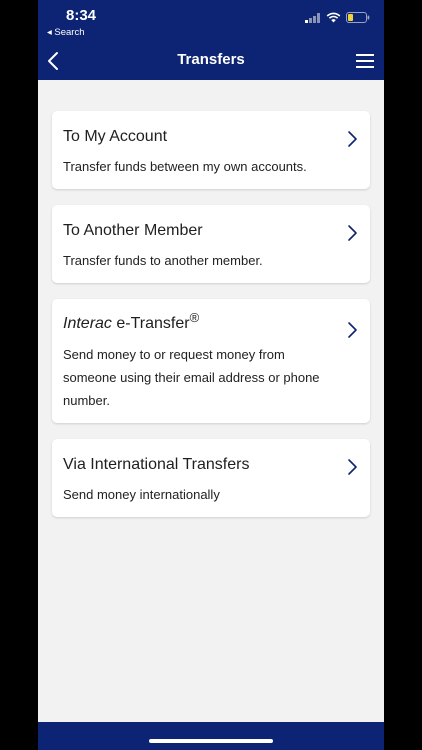  I want to click on page-title: Transfers, so click(211, 59).